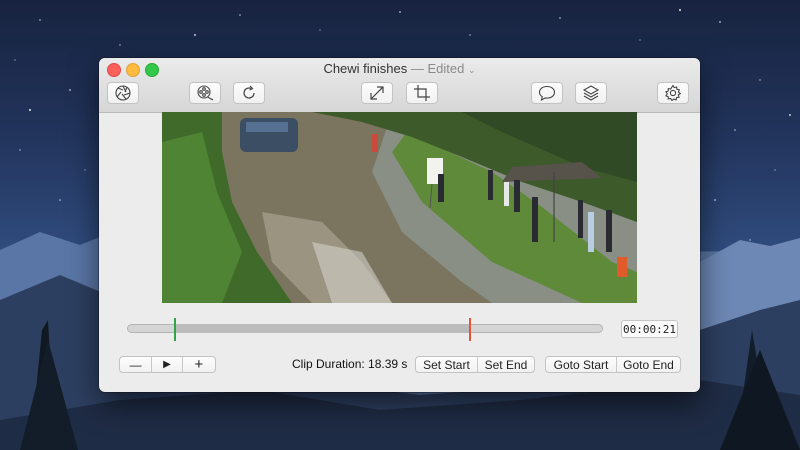 The height and width of the screenshot is (450, 800). I want to click on window-title: Chewi finishes — Edited ⌄, so click(399, 68).